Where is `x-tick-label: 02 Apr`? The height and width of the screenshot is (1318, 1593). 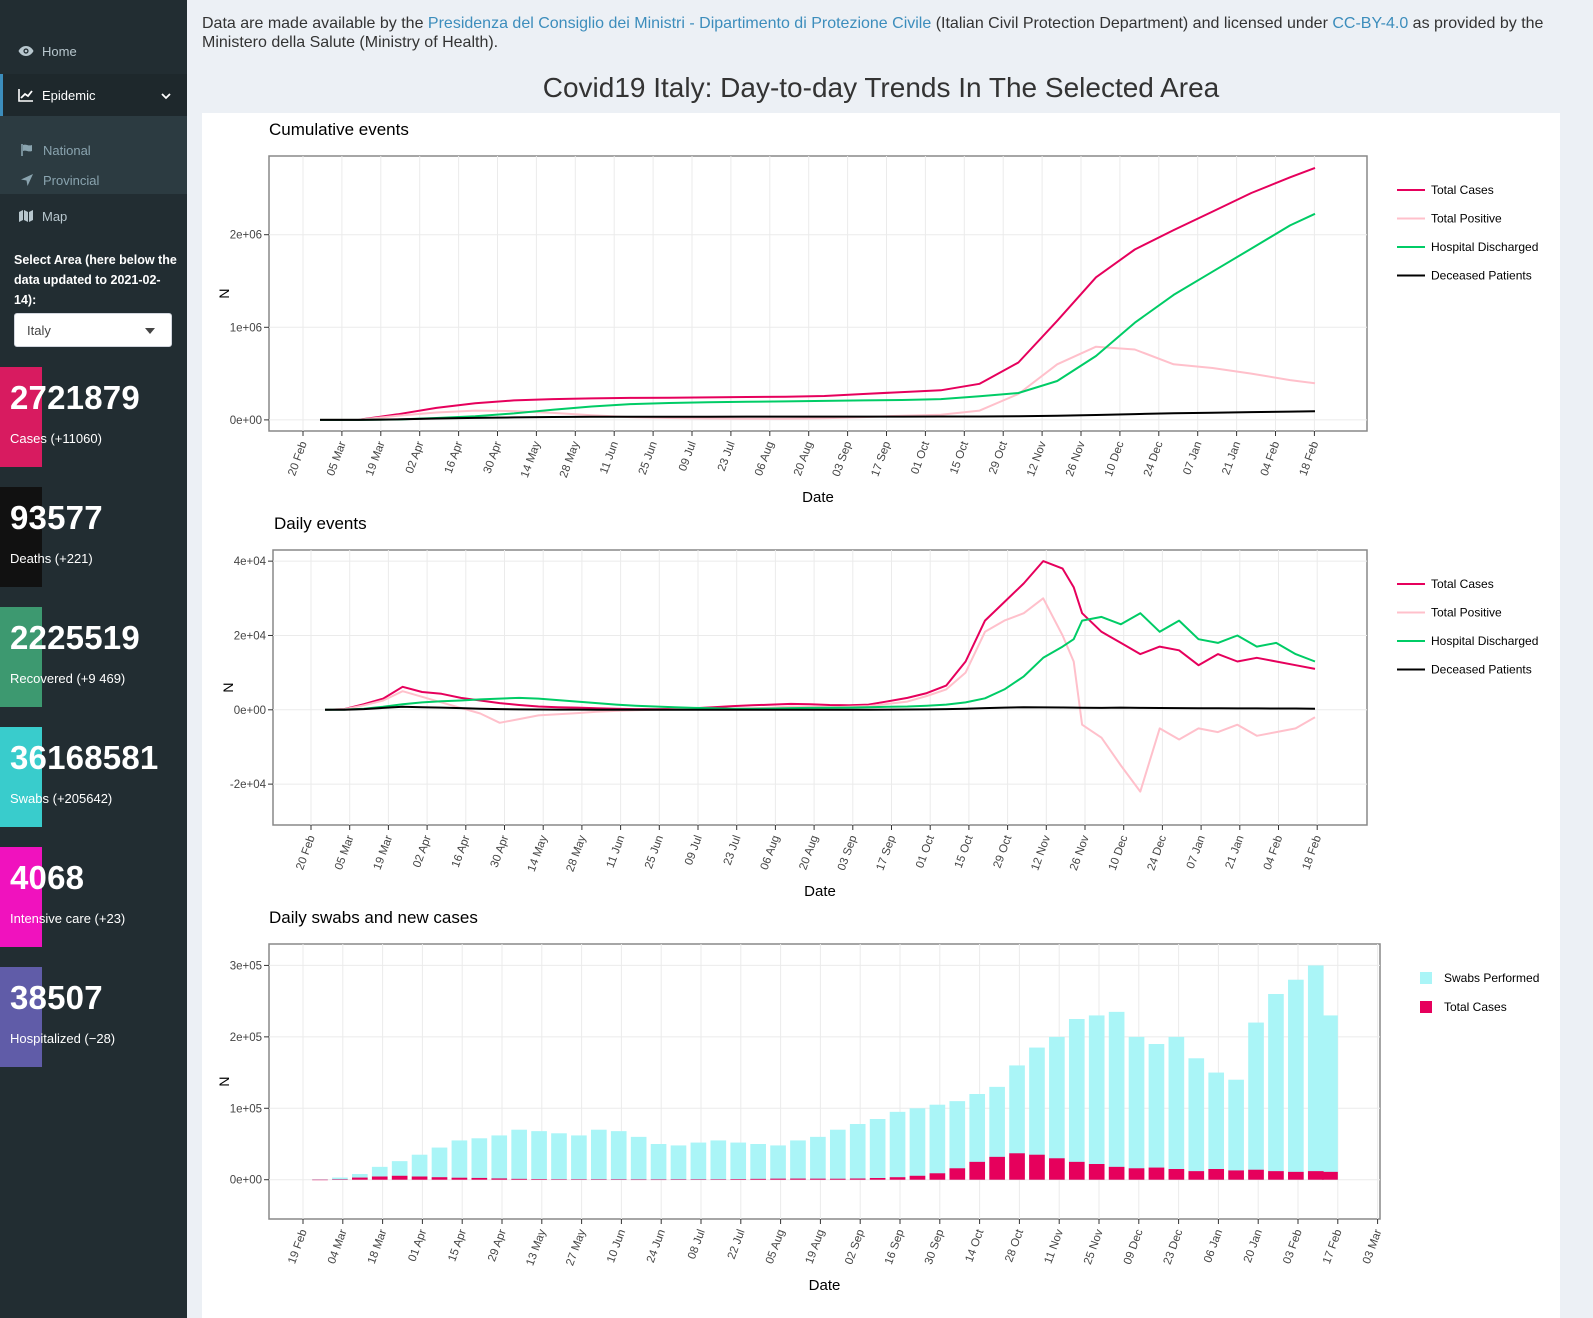
x-tick-label: 02 Apr is located at coordinates (422, 852).